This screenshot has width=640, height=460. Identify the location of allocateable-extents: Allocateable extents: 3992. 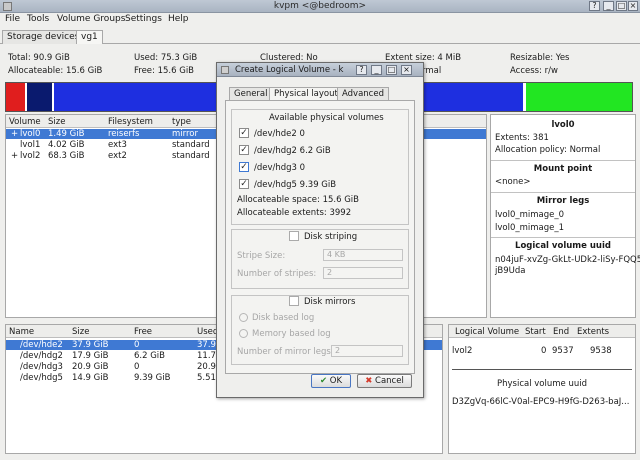
(294, 213).